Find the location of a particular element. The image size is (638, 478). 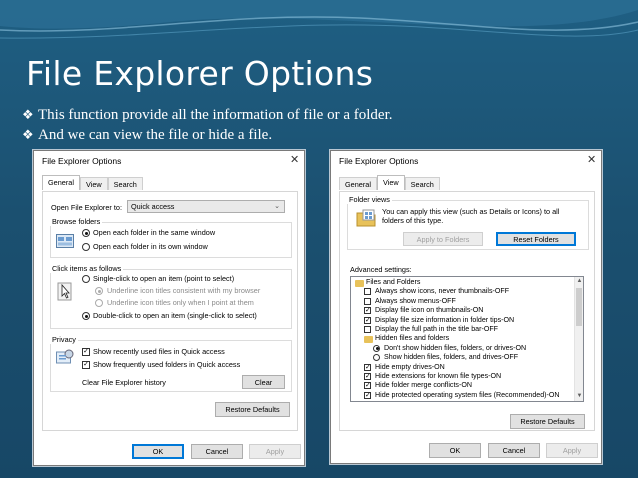

open-explorer-label: Open File Explorer to: is located at coordinates (86, 207).